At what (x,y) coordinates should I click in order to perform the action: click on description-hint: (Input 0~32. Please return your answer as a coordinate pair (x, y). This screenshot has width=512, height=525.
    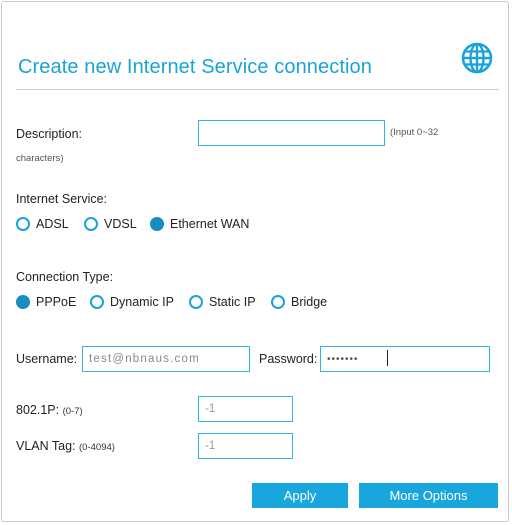
    Looking at the image, I should click on (414, 132).